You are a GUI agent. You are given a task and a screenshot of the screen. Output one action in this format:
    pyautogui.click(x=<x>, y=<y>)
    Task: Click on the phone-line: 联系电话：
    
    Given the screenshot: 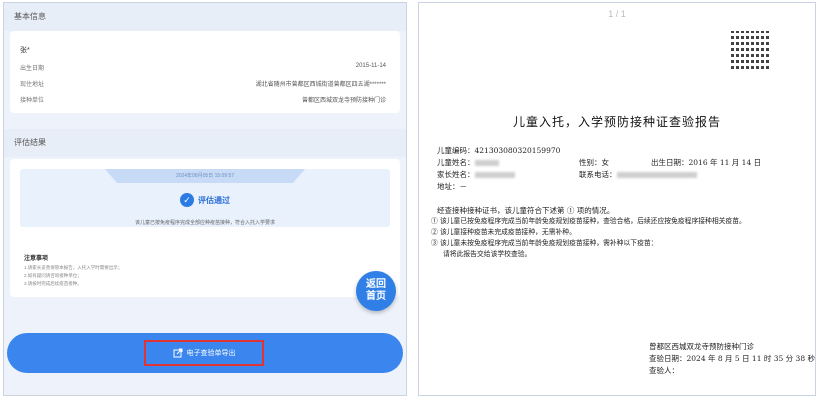 What is the action you would take?
    pyautogui.click(x=638, y=174)
    